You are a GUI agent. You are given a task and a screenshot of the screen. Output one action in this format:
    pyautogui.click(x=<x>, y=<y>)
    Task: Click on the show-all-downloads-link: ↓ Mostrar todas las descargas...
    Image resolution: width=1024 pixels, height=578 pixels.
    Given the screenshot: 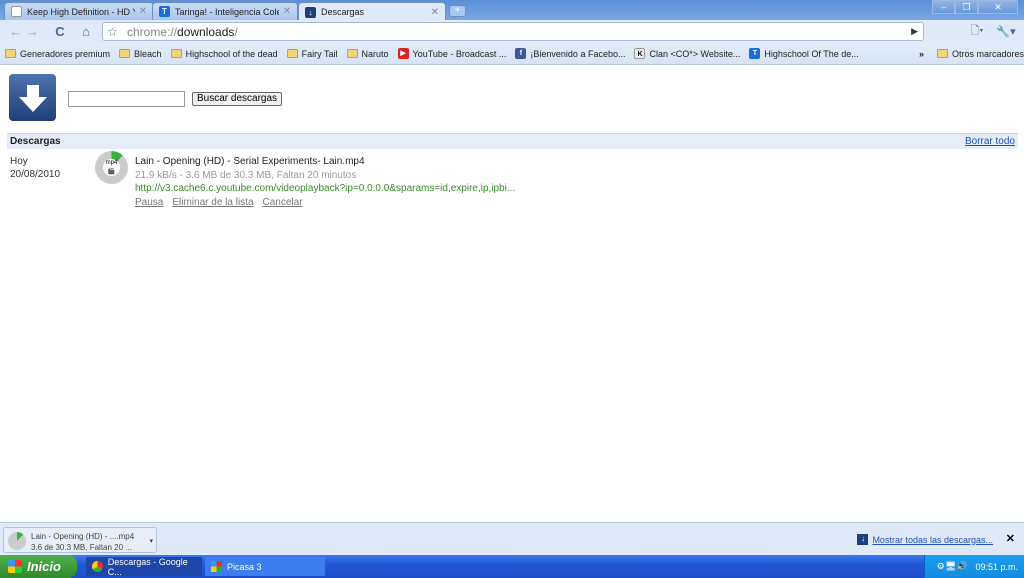 What is the action you would take?
    pyautogui.click(x=925, y=539)
    